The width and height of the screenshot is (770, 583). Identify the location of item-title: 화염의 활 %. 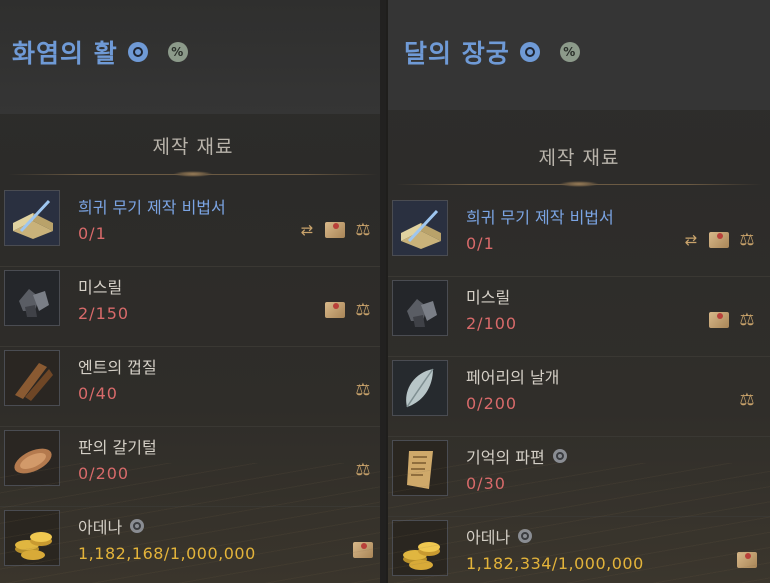
(100, 52).